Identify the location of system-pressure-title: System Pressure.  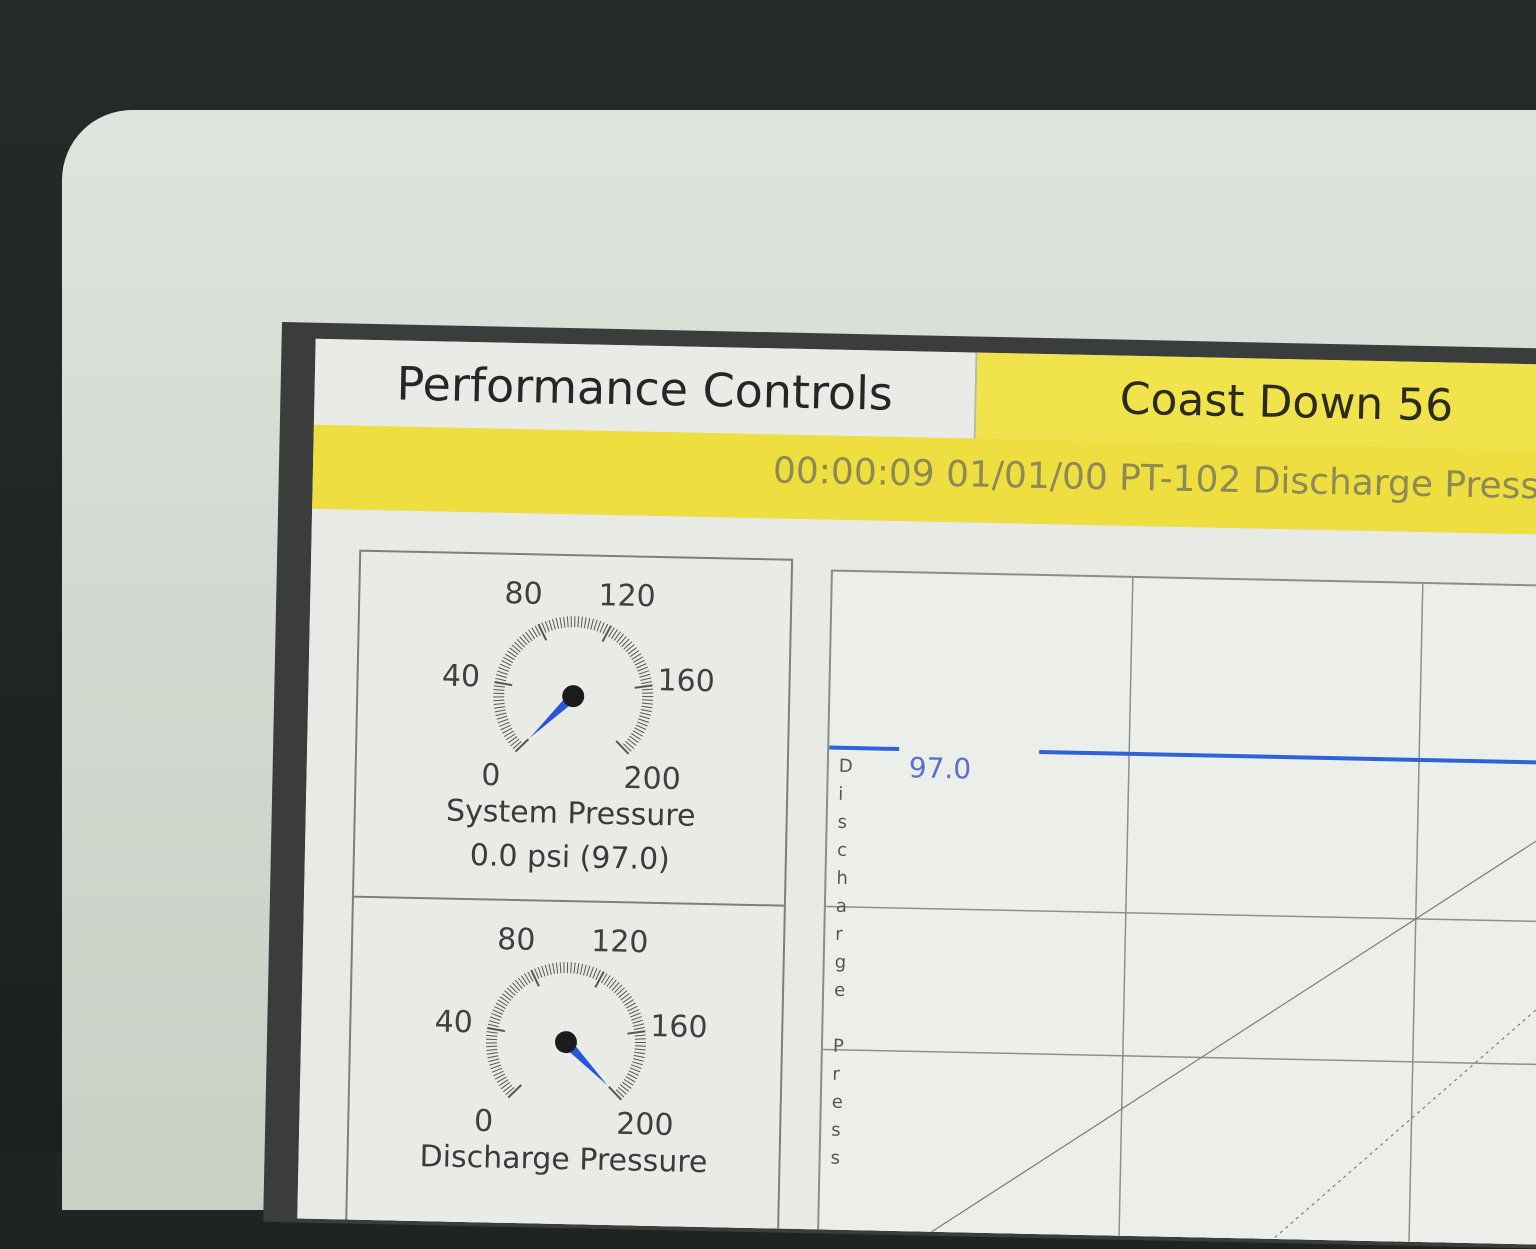
(570, 814).